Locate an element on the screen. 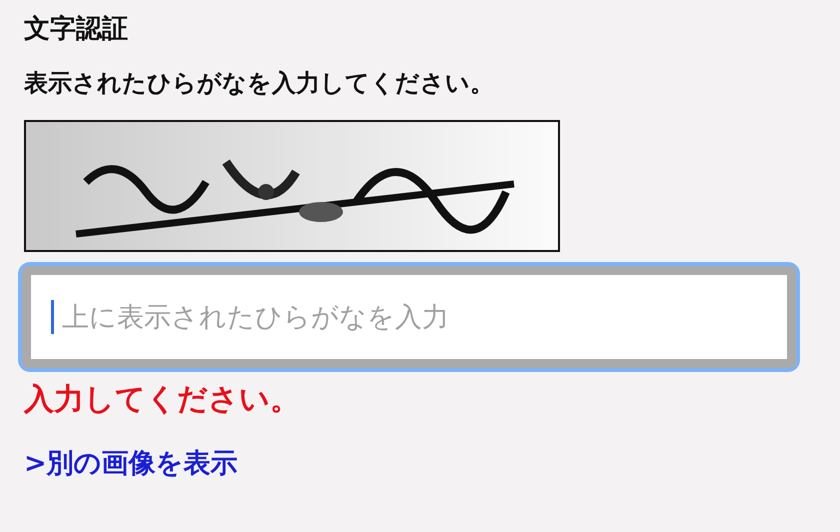 Image resolution: width=840 pixels, height=532 pixels. section-title: 文字認証 is located at coordinates (76, 29).